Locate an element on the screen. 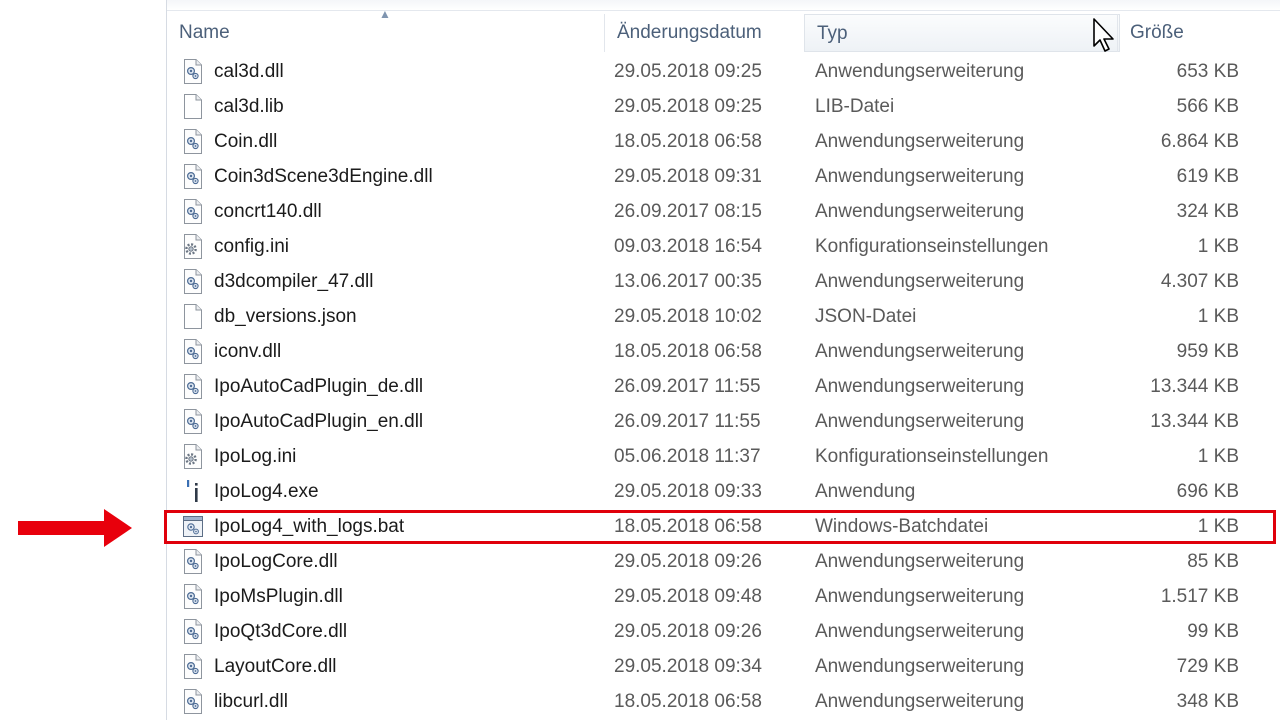 The image size is (1280, 720). file-name: iconv.dll is located at coordinates (248, 351).